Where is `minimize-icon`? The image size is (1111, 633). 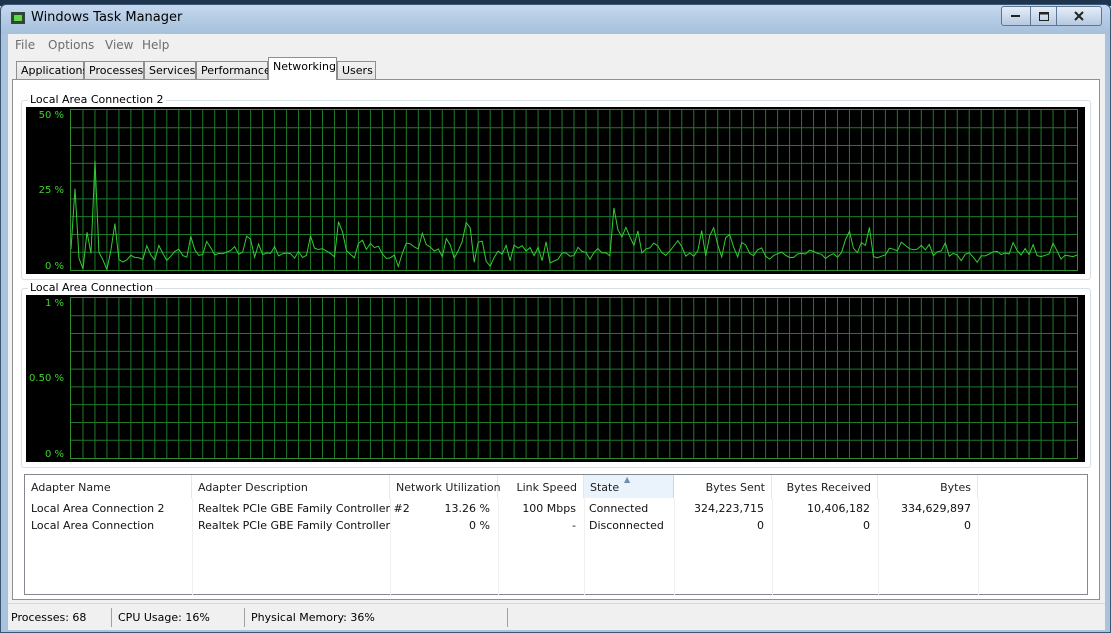 minimize-icon is located at coordinates (1015, 16).